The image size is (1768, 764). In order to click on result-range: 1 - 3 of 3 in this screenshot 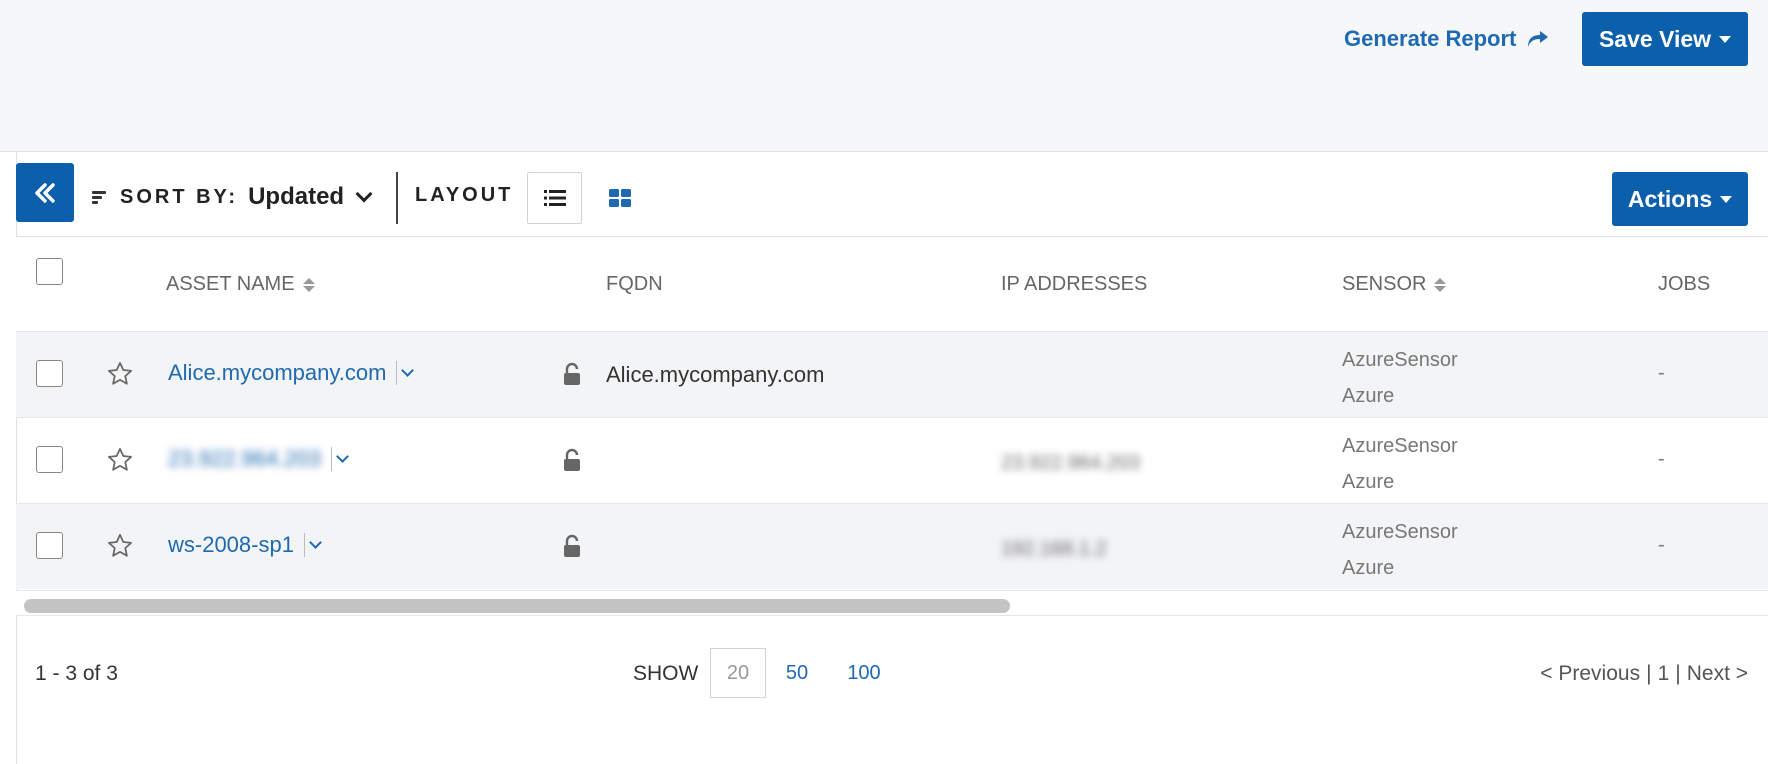, I will do `click(76, 673)`.